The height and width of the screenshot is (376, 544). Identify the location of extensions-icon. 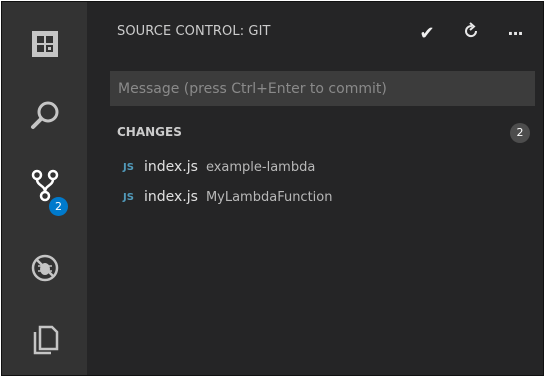
(45, 340).